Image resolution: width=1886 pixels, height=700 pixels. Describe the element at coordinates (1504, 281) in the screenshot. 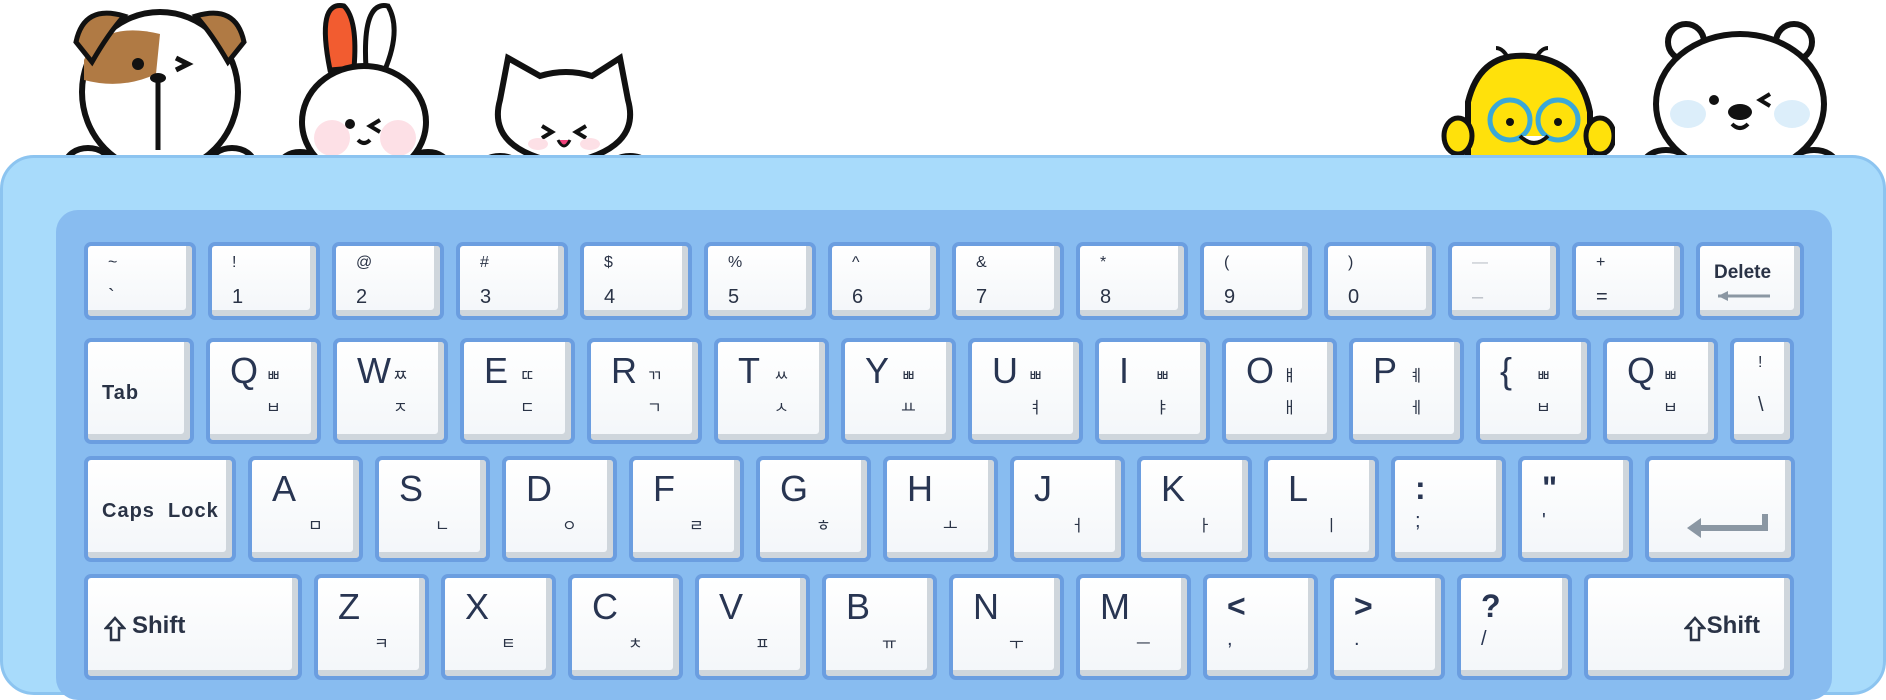

I see `key-minus: — –` at that location.